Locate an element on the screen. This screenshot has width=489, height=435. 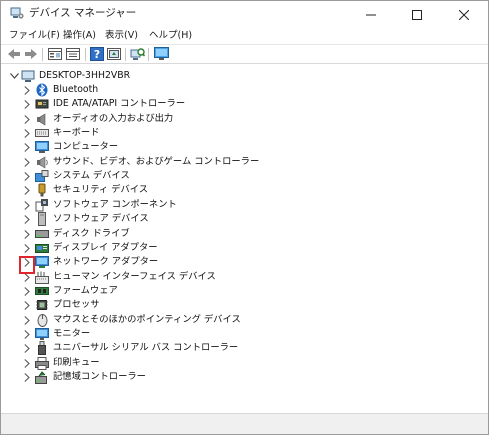
device-manager-icon is located at coordinates (17, 13).